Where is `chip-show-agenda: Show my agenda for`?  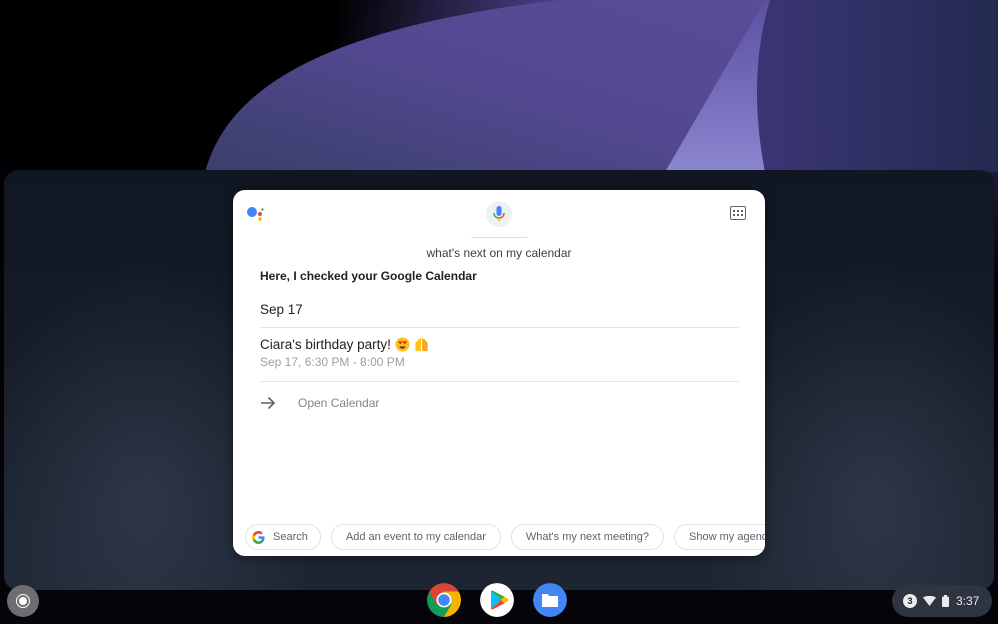
chip-show-agenda: Show my agenda for is located at coordinates (719, 537).